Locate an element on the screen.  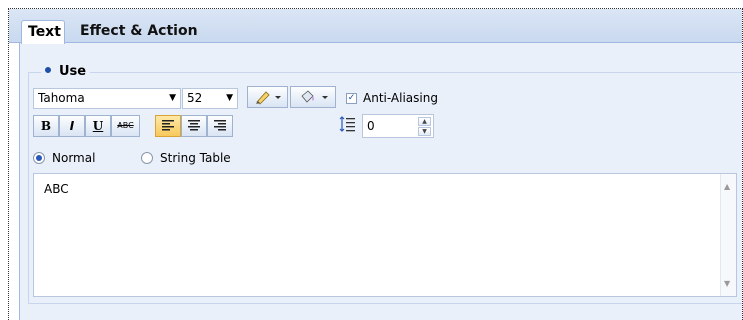
font-size-value: 52 is located at coordinates (195, 98).